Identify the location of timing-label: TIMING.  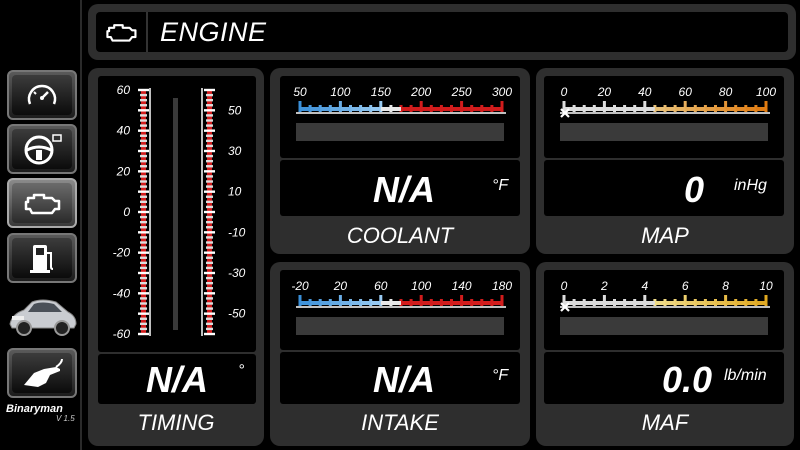
(176, 422).